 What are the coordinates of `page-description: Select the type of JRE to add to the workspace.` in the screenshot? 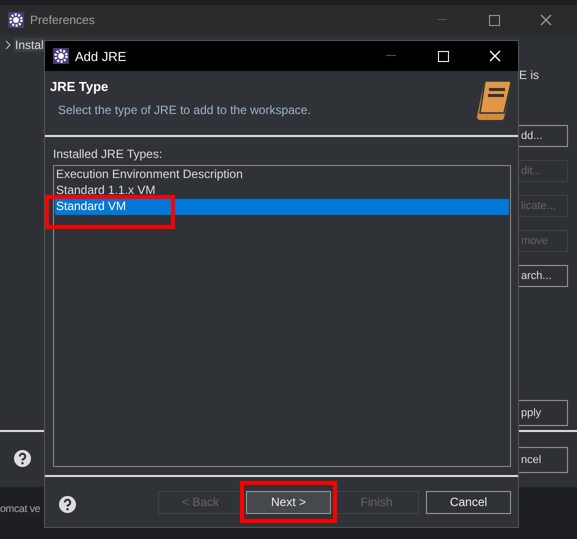 It's located at (184, 110).